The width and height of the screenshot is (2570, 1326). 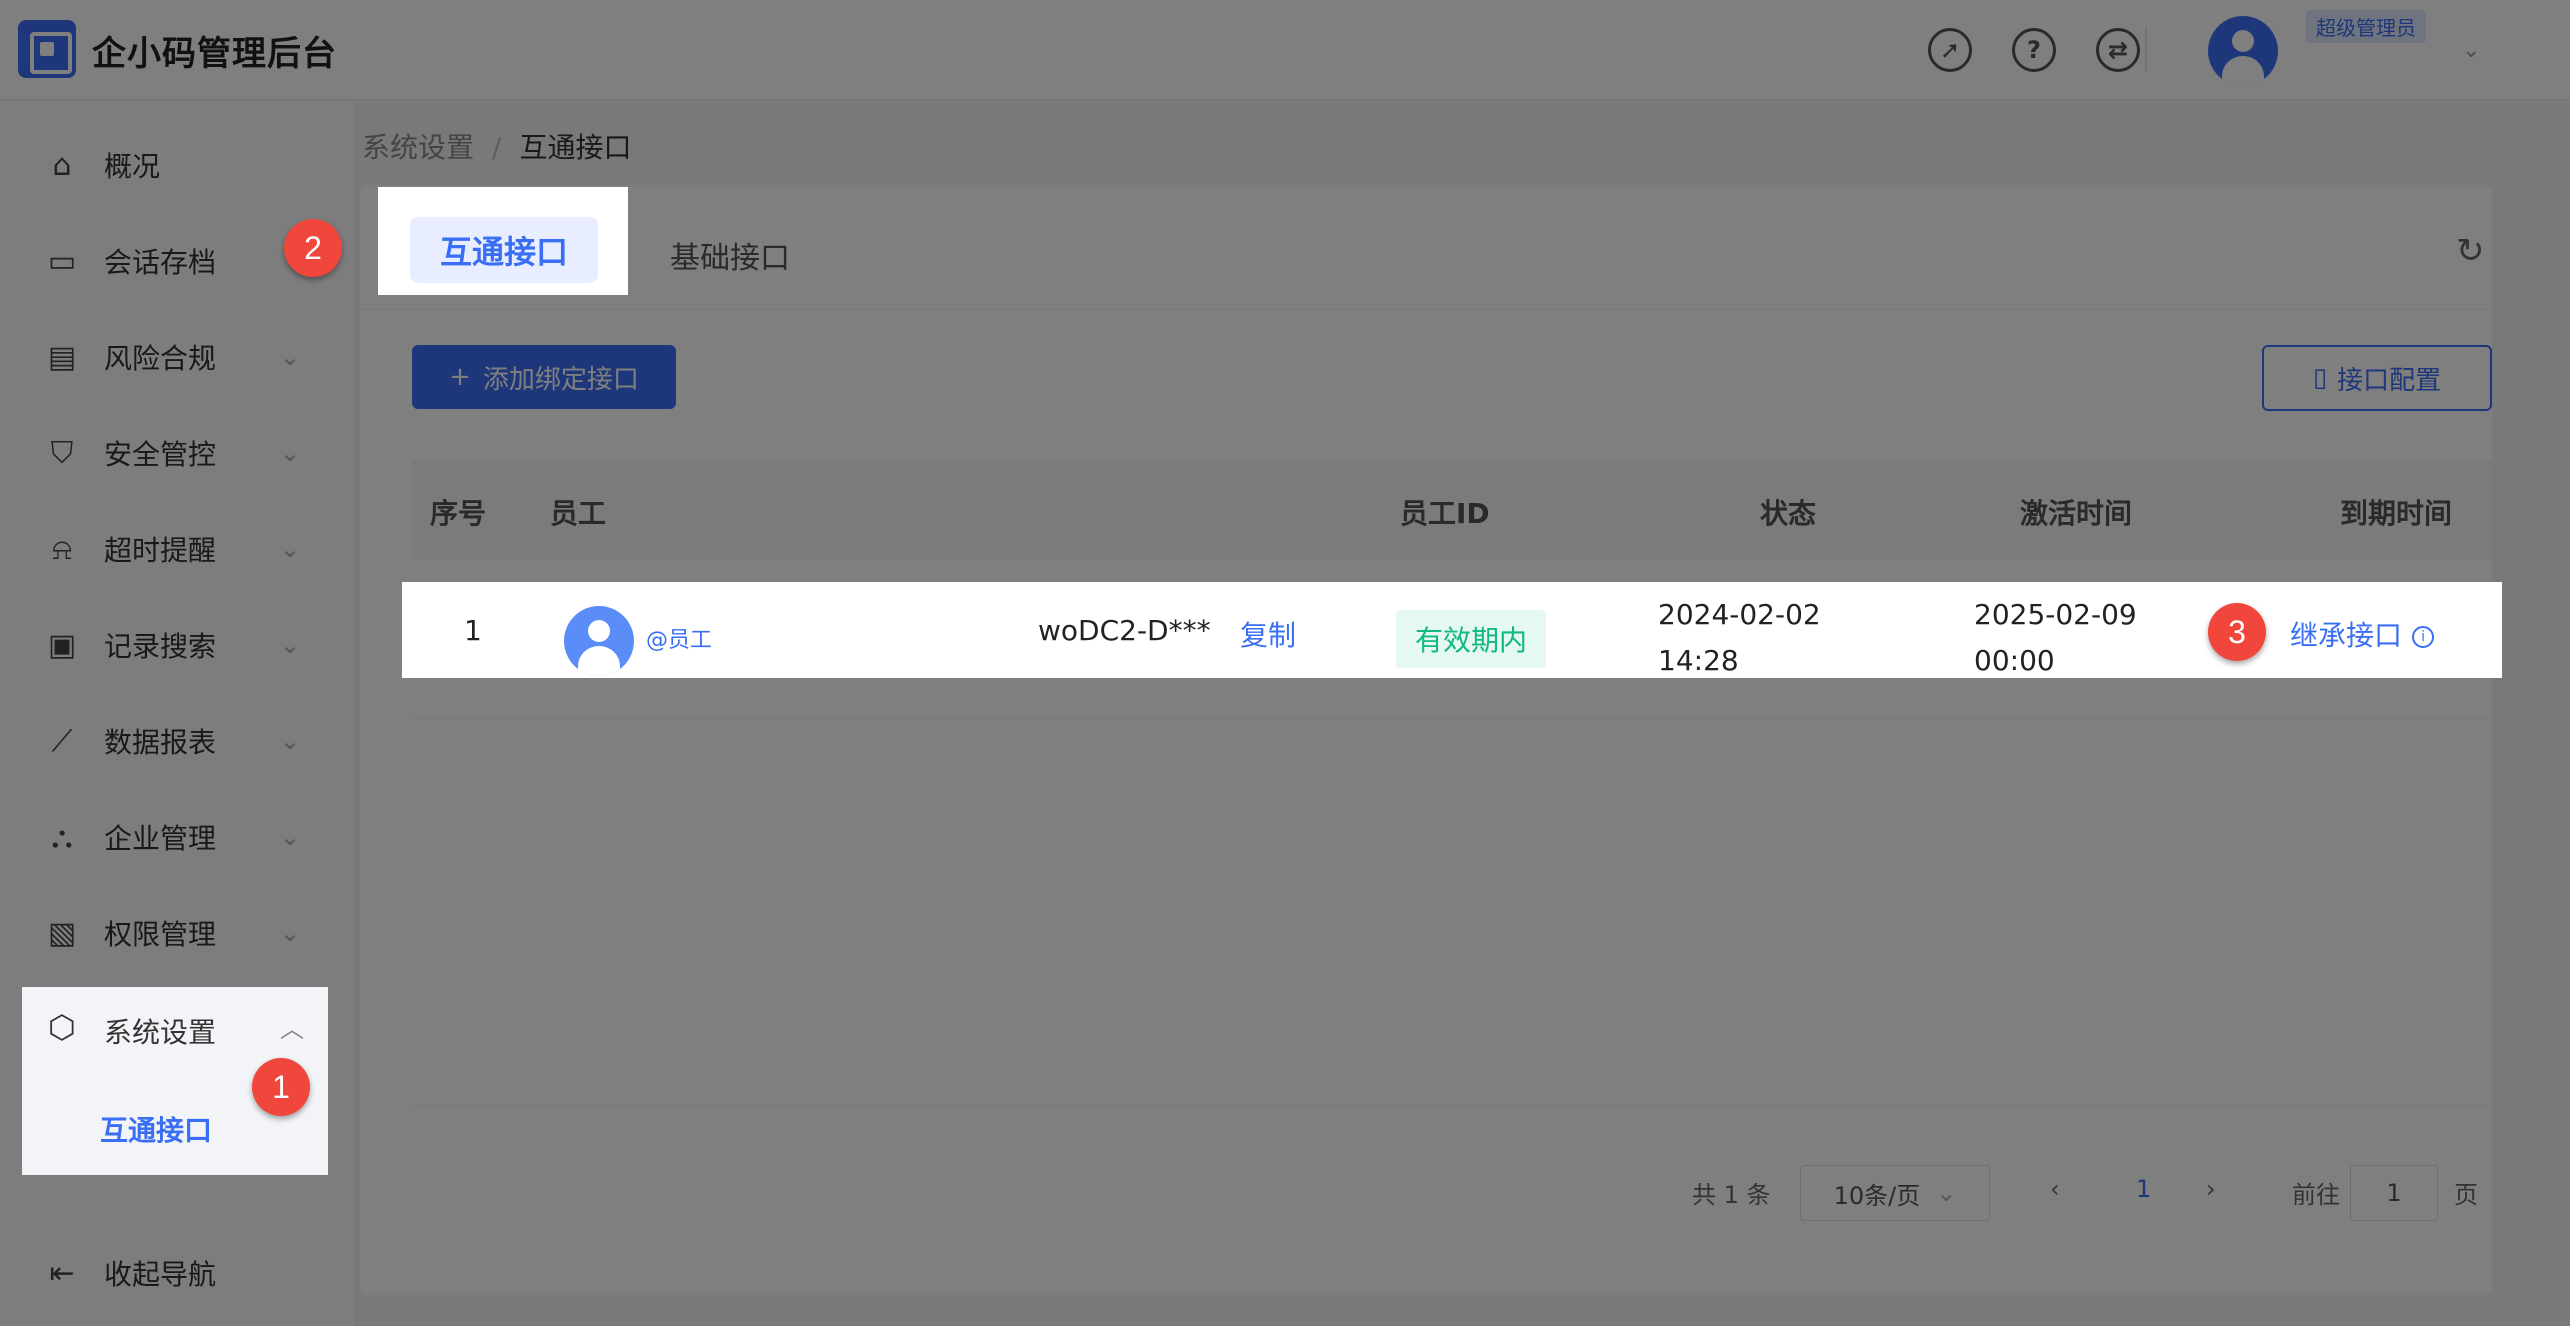 I want to click on chevron-up-icon: ︿, so click(x=292, y=1029).